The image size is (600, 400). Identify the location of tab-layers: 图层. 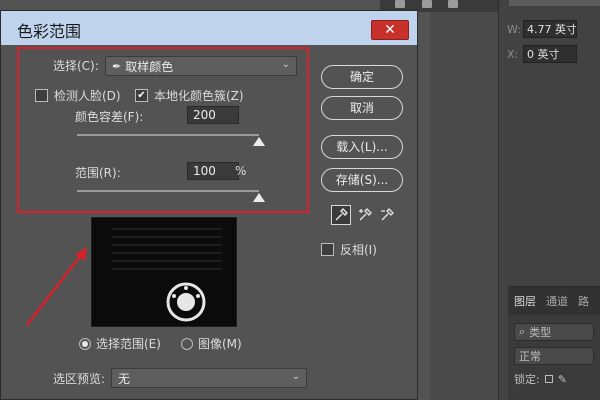
(525, 301).